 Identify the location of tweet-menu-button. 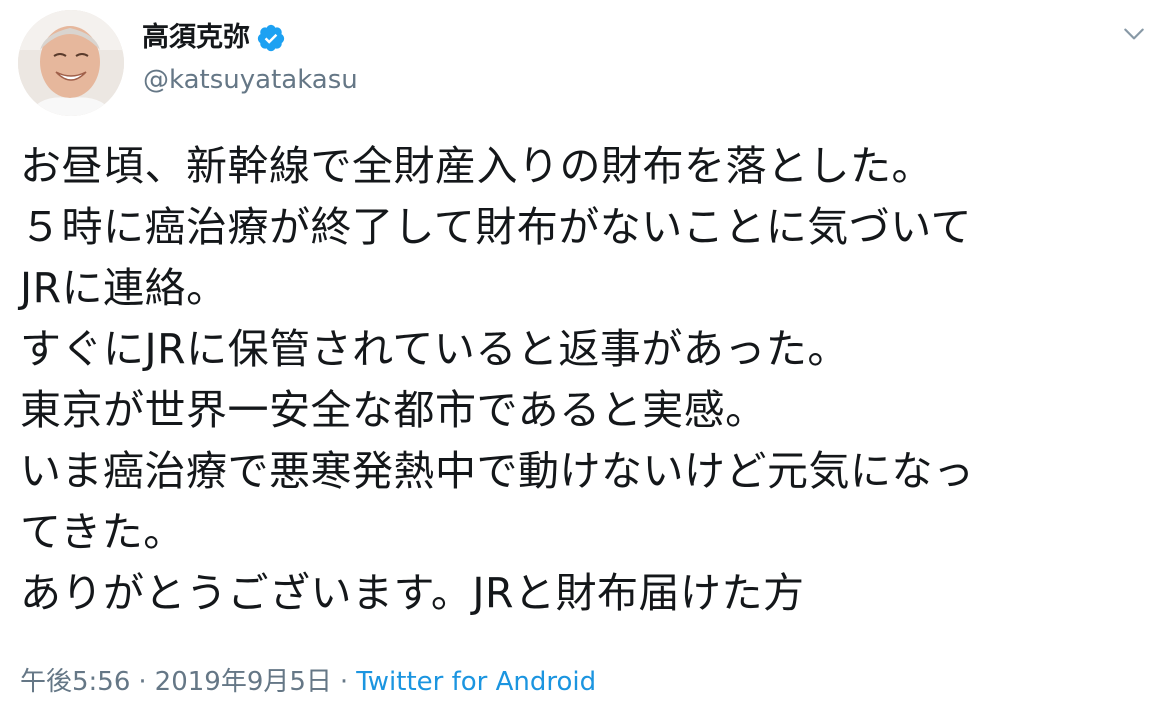
(1134, 34).